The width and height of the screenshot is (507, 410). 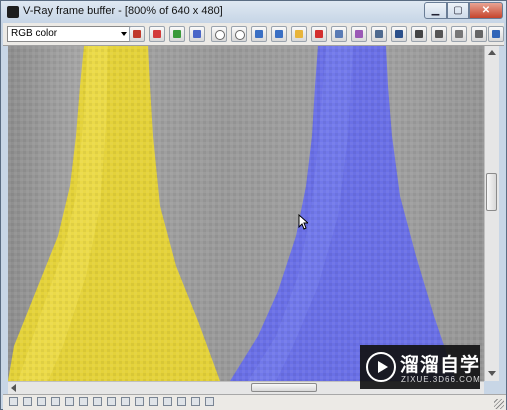 I want to click on lut-button, so click(x=479, y=34).